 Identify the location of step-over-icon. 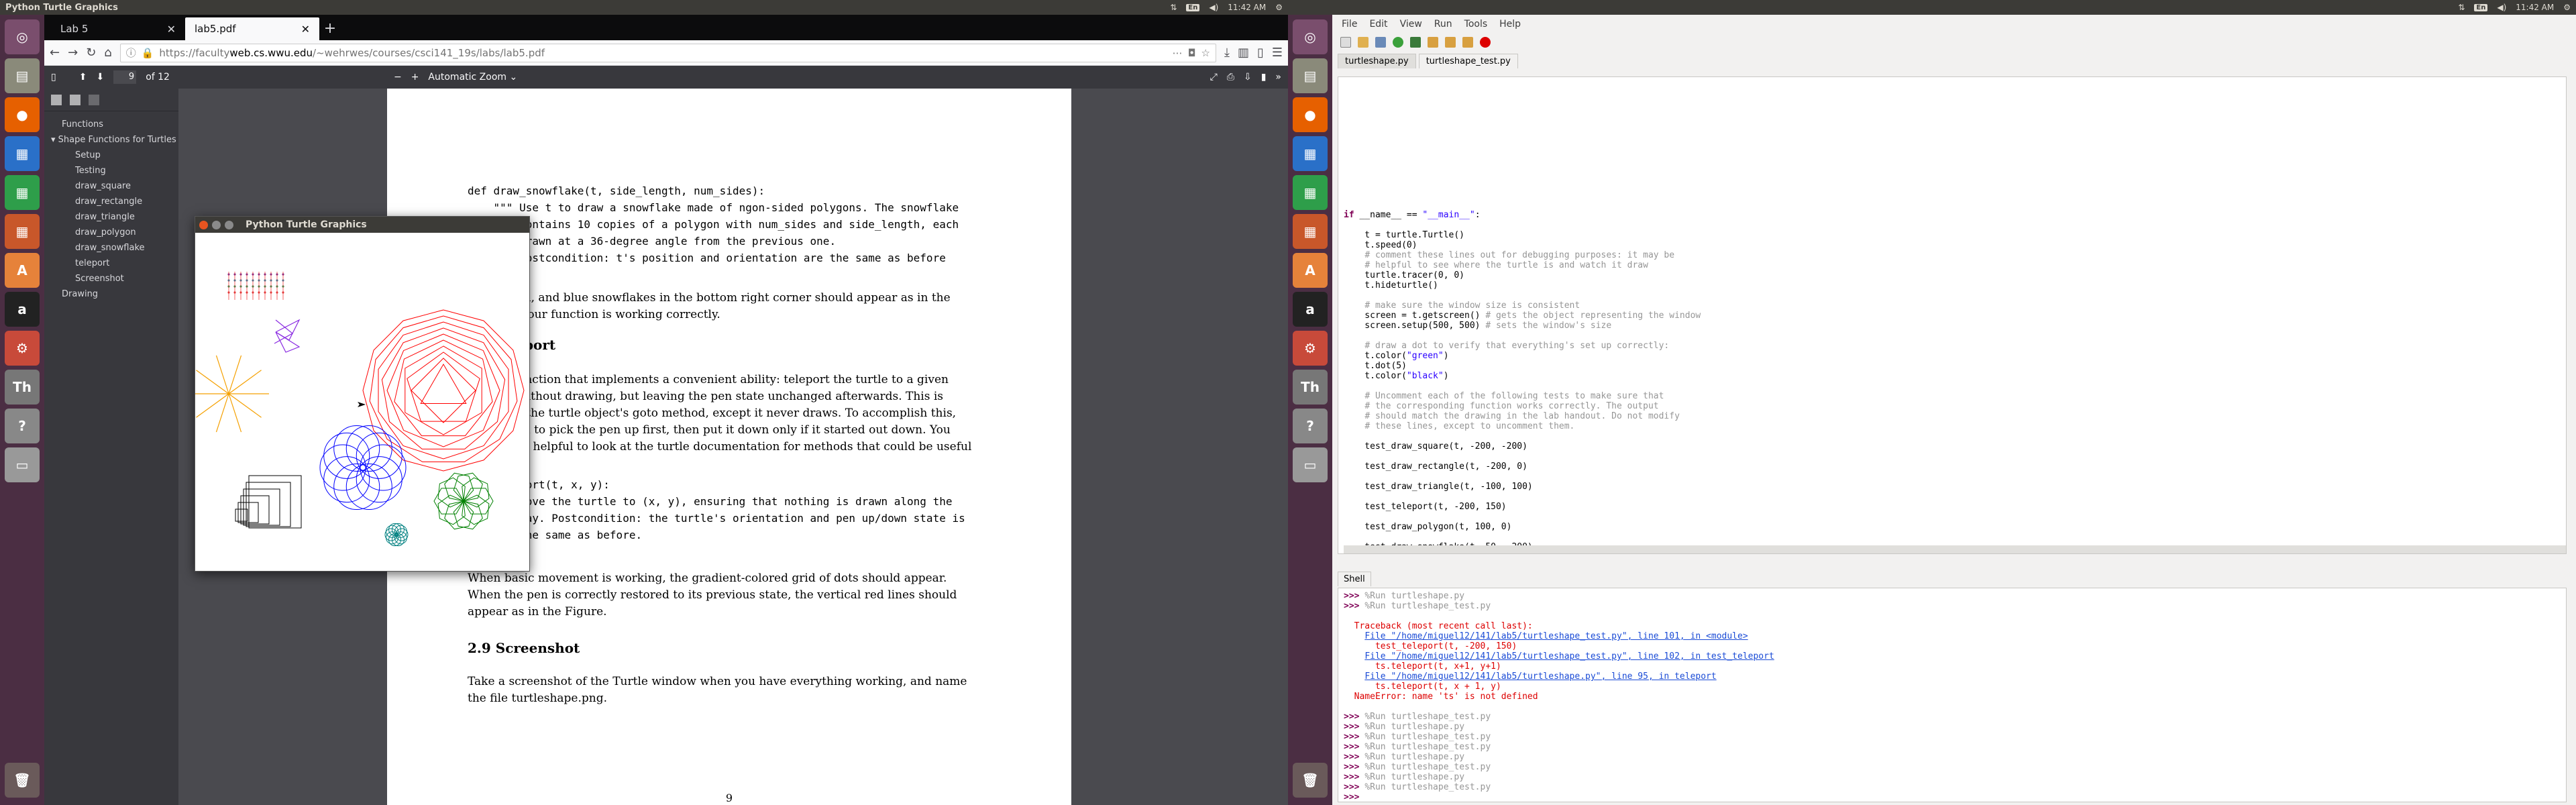
(1433, 42).